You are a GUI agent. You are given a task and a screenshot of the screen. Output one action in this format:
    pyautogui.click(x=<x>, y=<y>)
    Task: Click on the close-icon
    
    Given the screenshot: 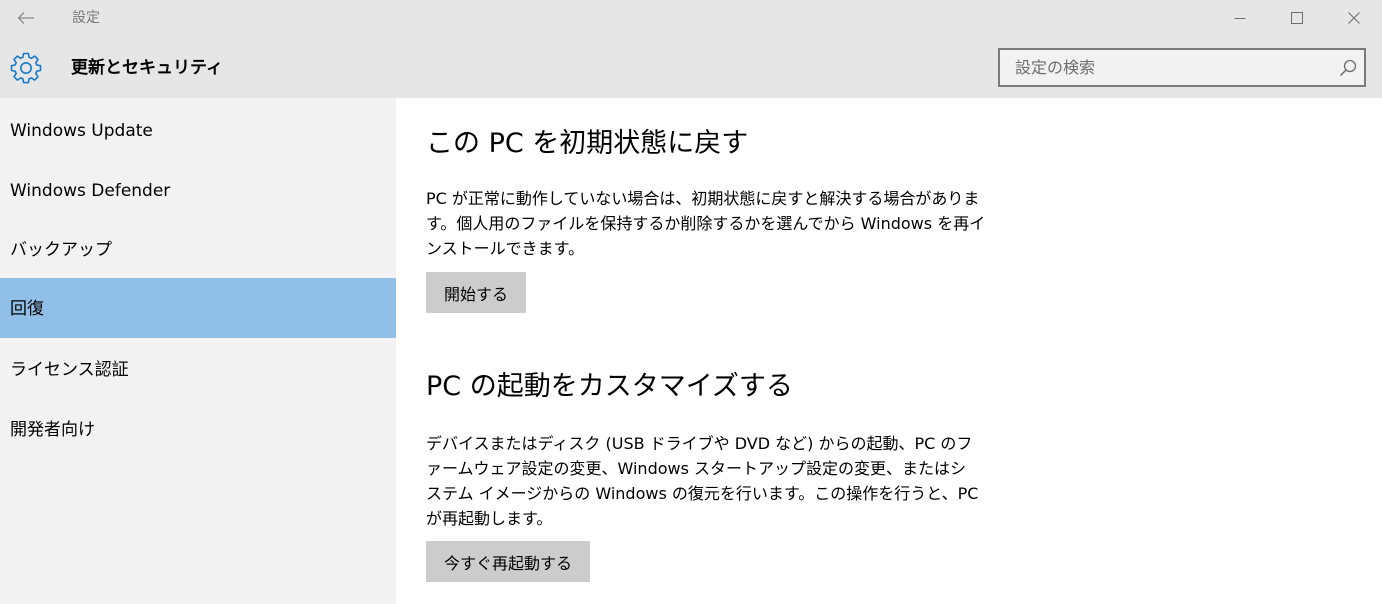 What is the action you would take?
    pyautogui.click(x=1354, y=18)
    